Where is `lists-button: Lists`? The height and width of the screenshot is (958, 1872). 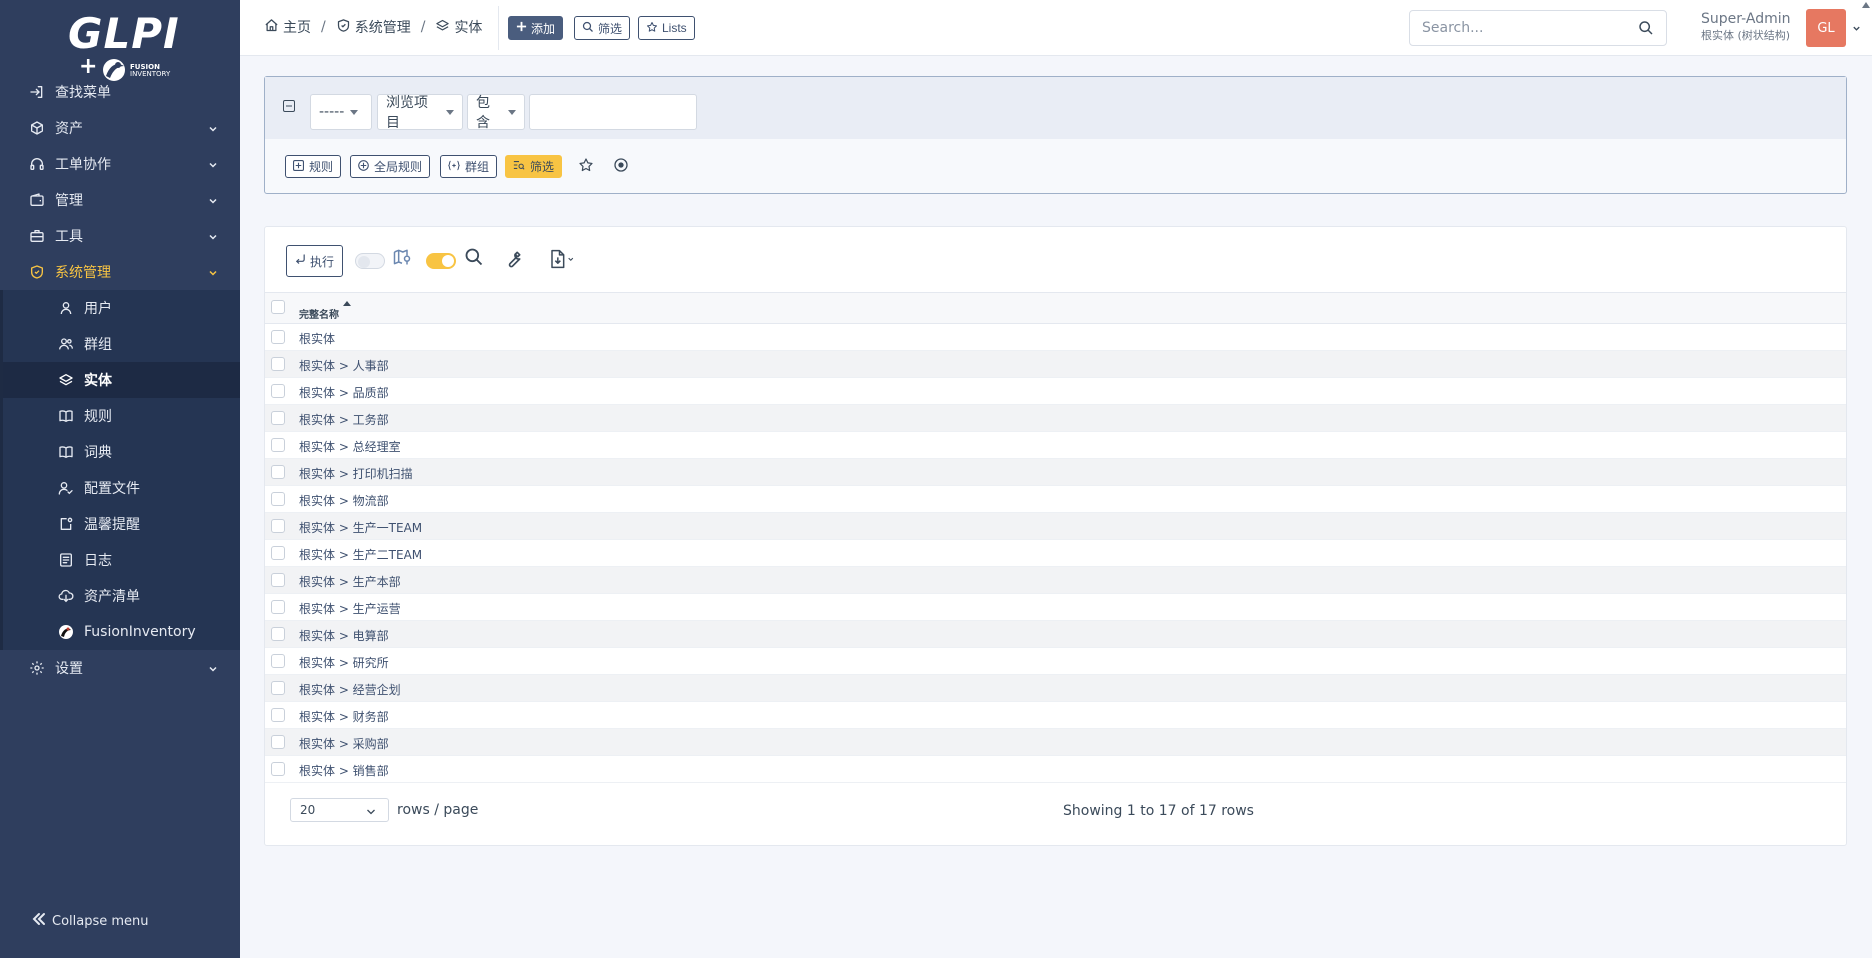
lists-button: Lists is located at coordinates (666, 28).